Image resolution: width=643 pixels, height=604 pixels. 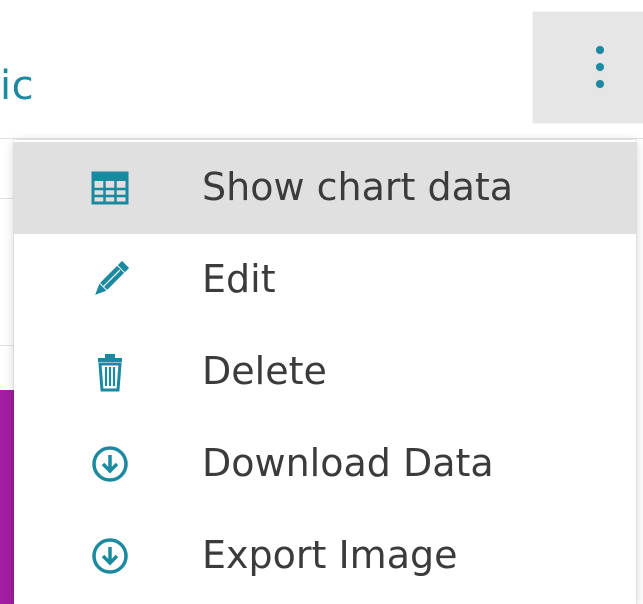 What do you see at coordinates (239, 279) in the screenshot?
I see `menu-item-label: Edit` at bounding box center [239, 279].